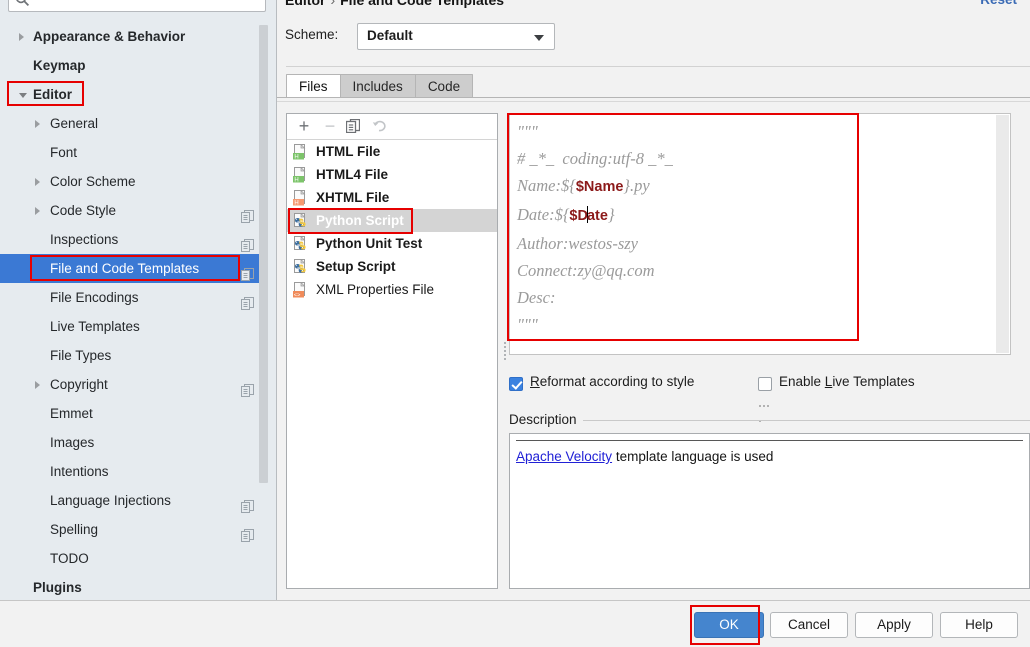 Image resolution: width=1030 pixels, height=647 pixels. I want to click on apply-button: Apply, so click(894, 625).